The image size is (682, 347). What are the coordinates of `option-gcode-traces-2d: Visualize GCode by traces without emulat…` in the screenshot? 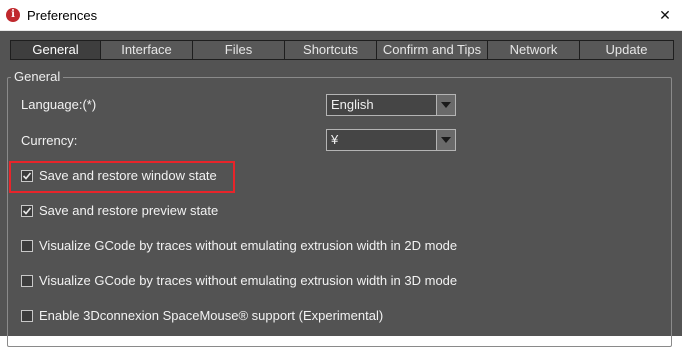 It's located at (239, 246).